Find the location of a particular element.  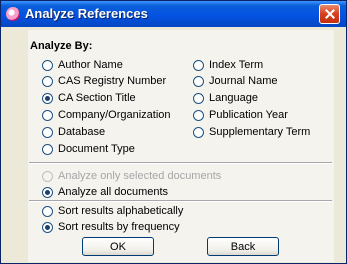

radio-ca-section-title: CA Section Title is located at coordinates (89, 98).